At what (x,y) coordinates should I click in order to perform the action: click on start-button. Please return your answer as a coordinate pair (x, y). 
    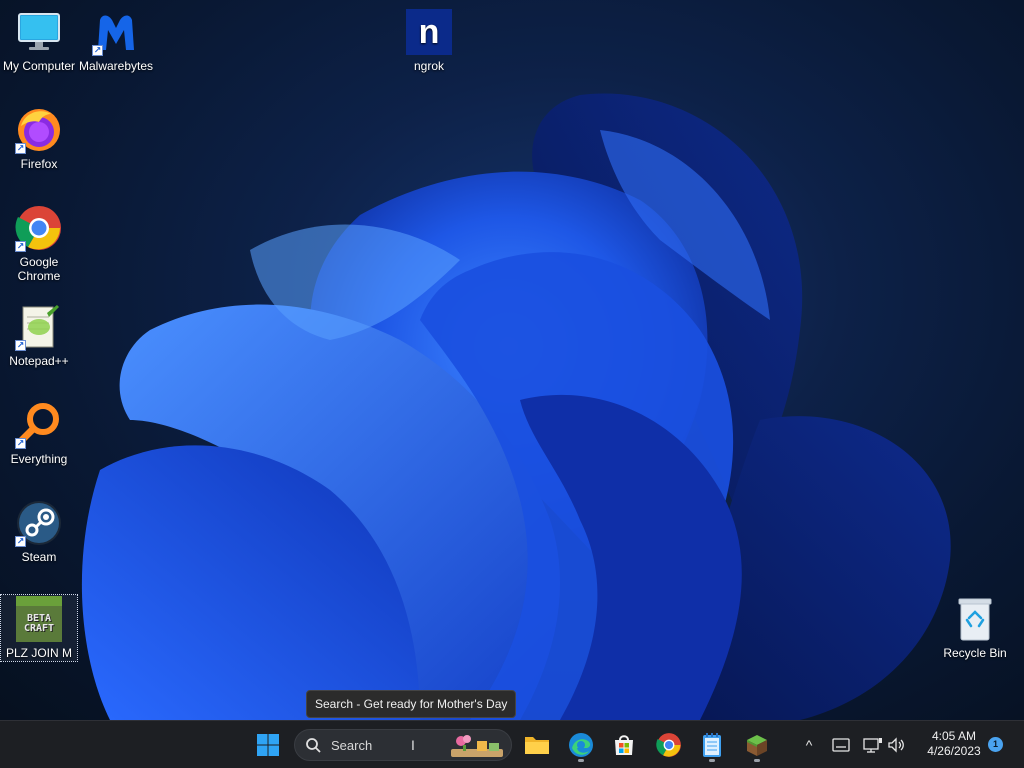
    Looking at the image, I should click on (268, 745).